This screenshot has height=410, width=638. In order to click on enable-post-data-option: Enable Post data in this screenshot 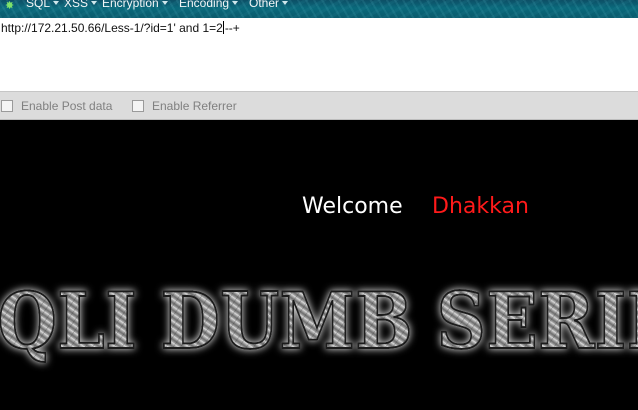, I will do `click(56, 106)`.